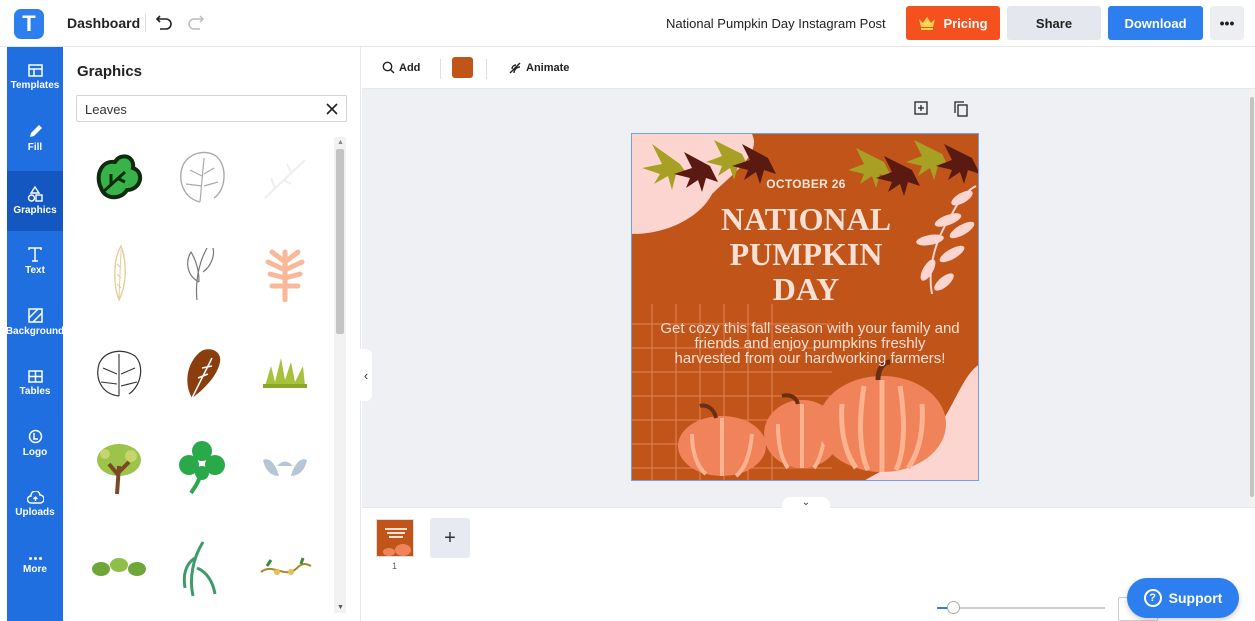 The image size is (1255, 621). I want to click on clover-icon, so click(202, 468).